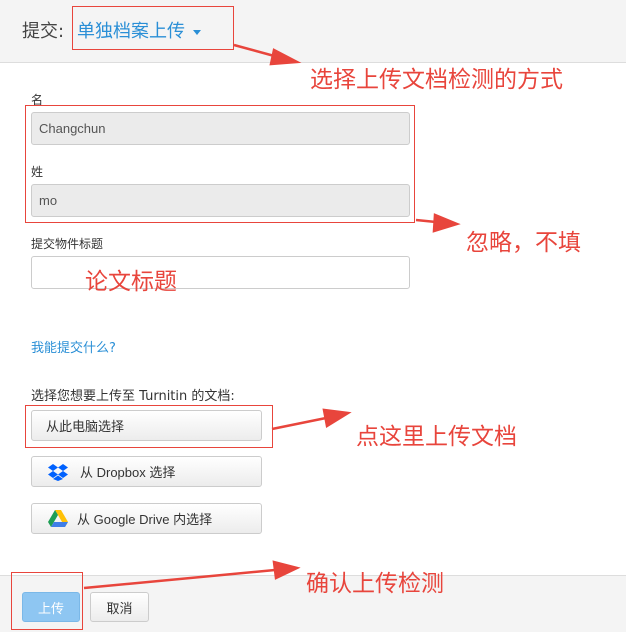  What do you see at coordinates (436, 437) in the screenshot?
I see `annotation-upload-here: 点这里上传文档` at bounding box center [436, 437].